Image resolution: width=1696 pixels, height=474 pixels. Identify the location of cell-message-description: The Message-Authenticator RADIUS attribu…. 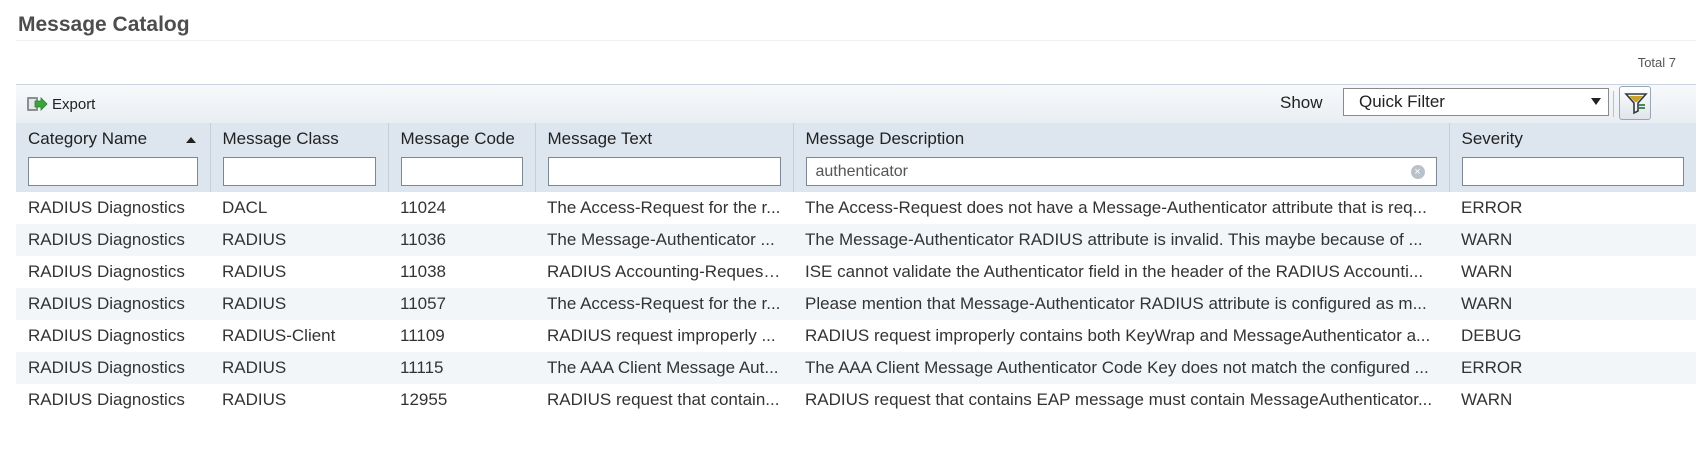
(1121, 240).